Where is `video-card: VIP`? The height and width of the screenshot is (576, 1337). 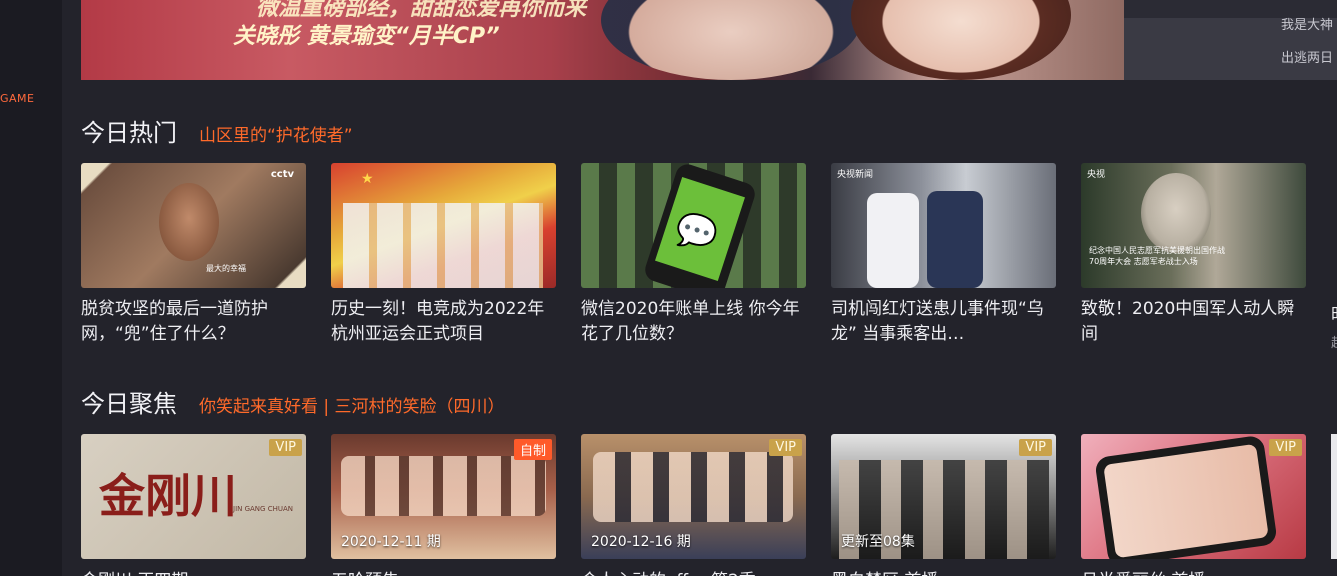
video-card: VIP is located at coordinates (1193, 496).